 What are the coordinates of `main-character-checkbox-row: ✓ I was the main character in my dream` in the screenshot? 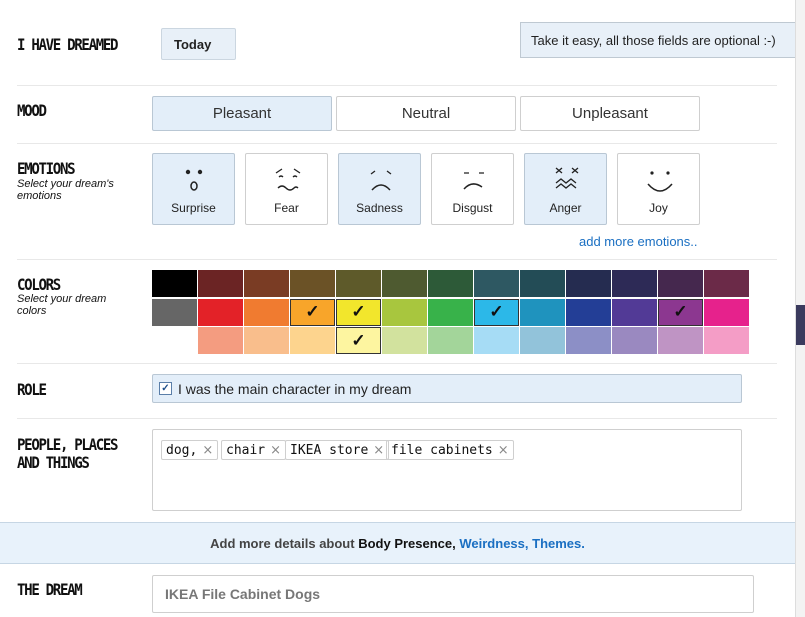 It's located at (447, 388).